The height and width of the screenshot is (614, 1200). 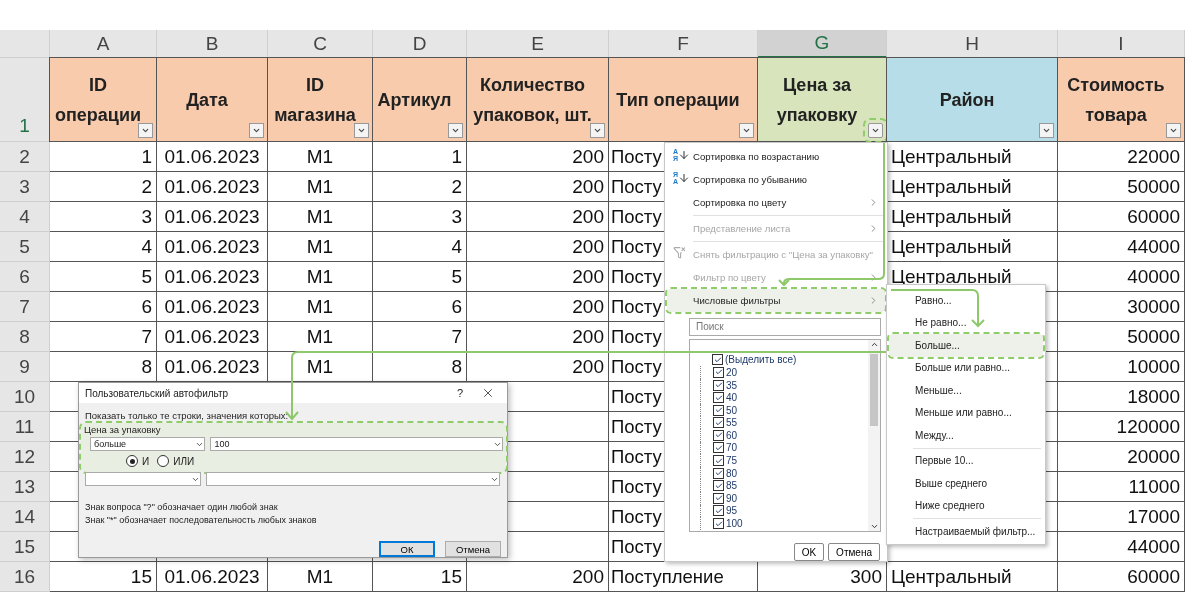 What do you see at coordinates (315, 100) in the screenshot?
I see `header-label: ID магазина` at bounding box center [315, 100].